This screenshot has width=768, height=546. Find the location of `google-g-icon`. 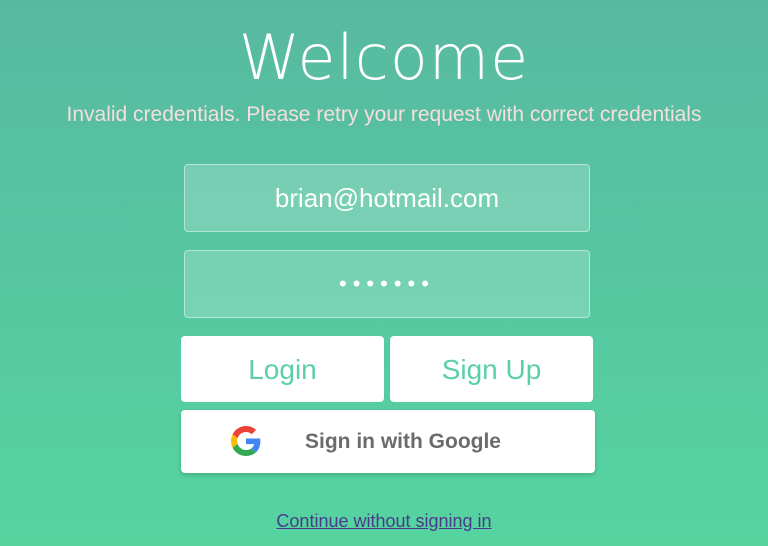

google-g-icon is located at coordinates (246, 441).